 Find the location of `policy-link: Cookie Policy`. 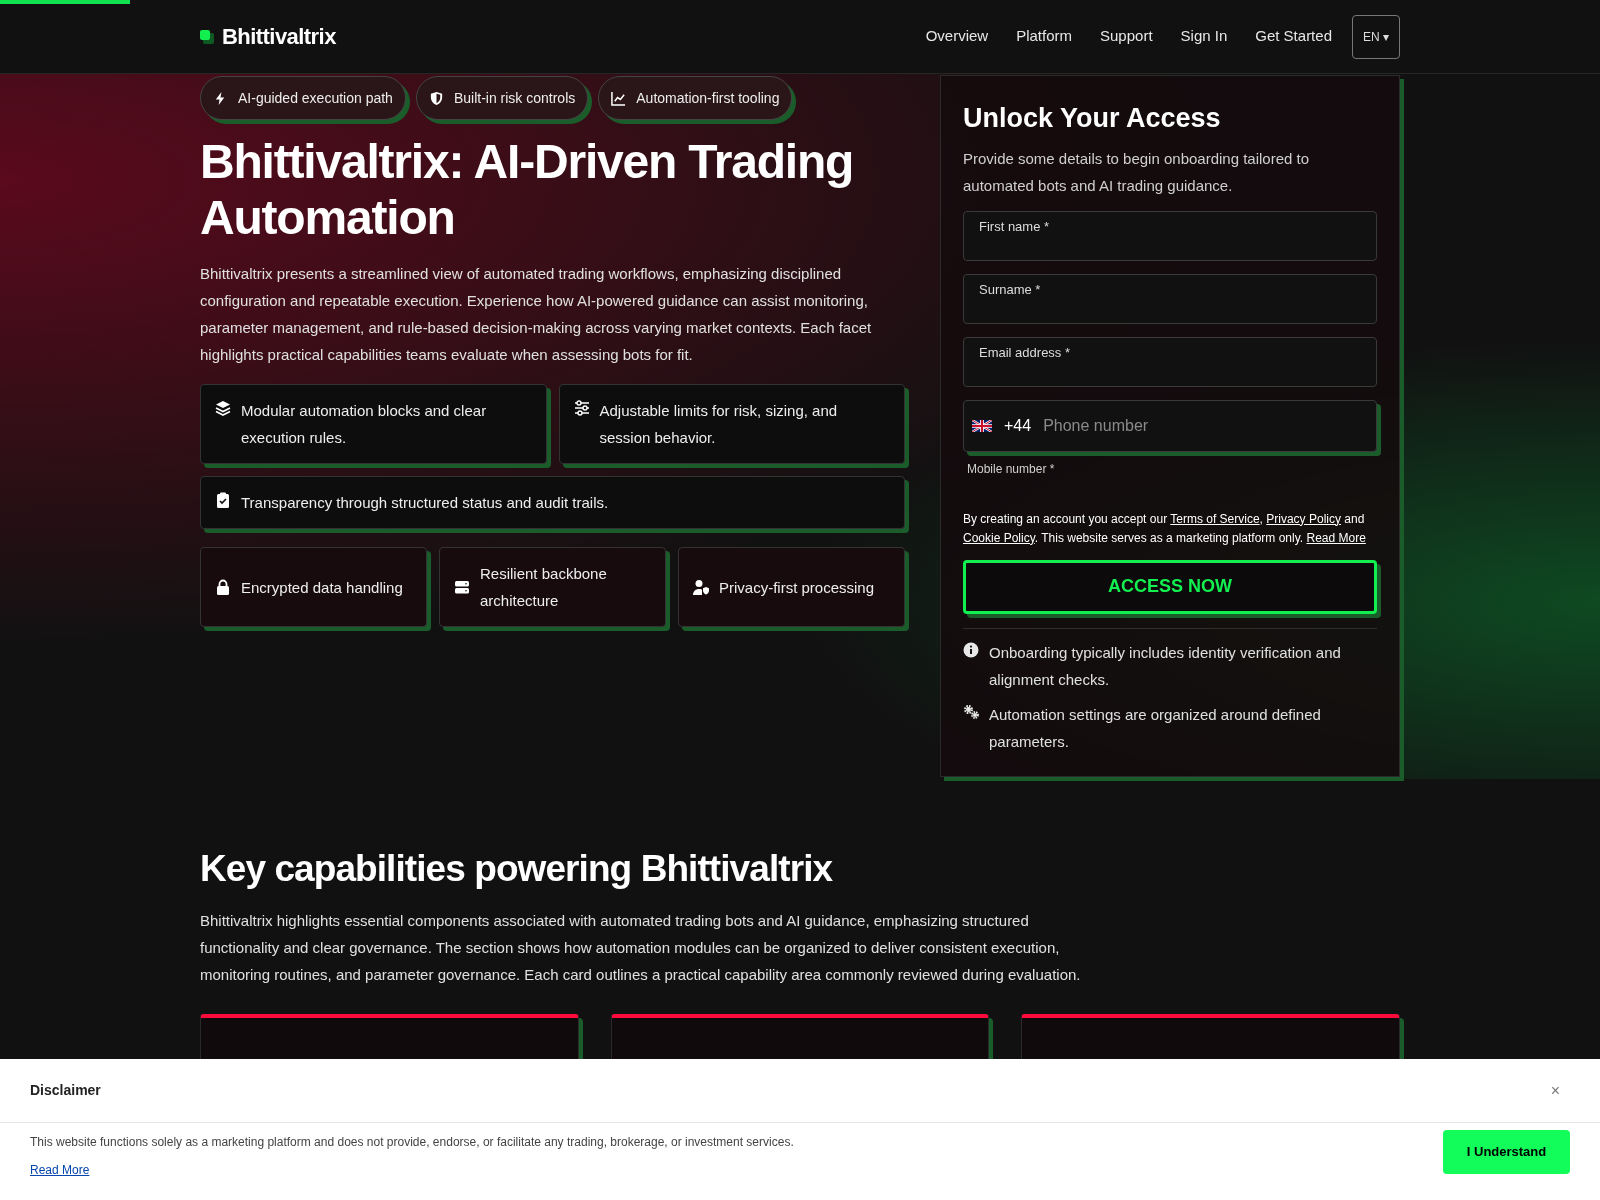

policy-link: Cookie Policy is located at coordinates (999, 537).